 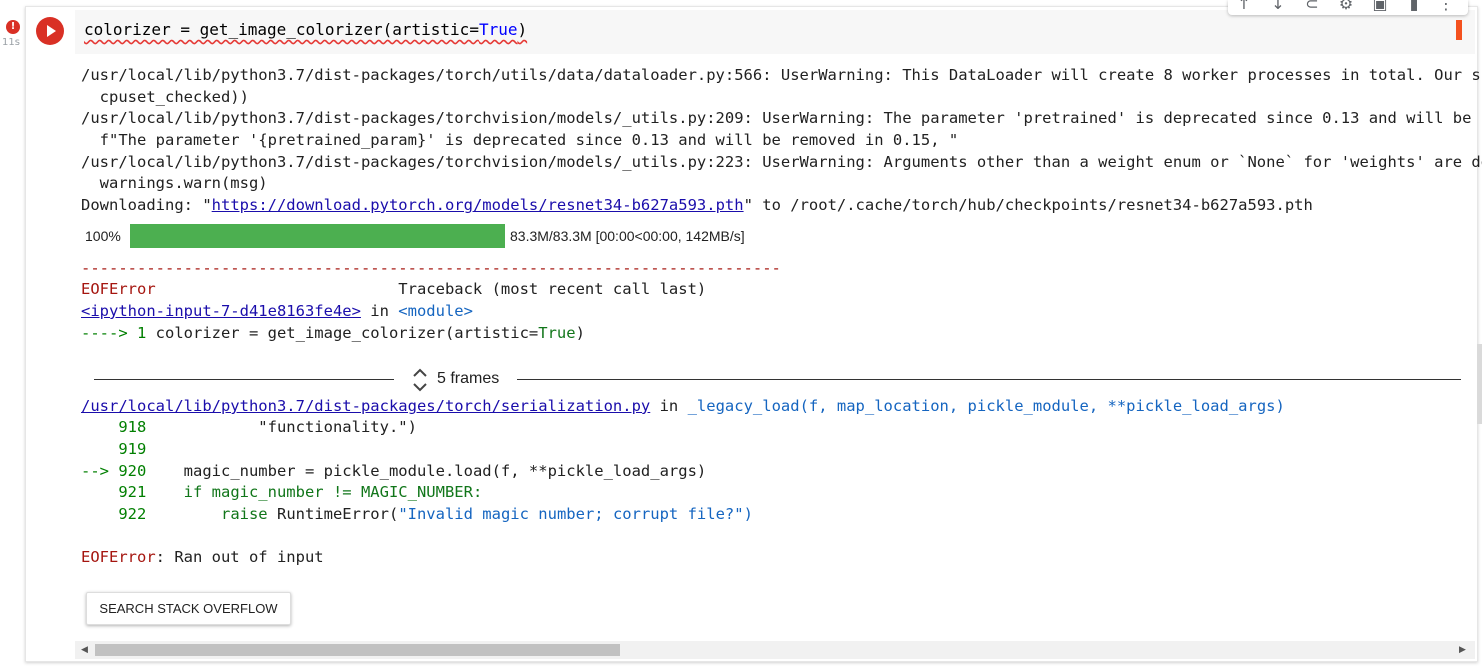 What do you see at coordinates (1380, 7) in the screenshot?
I see `mirror-cell-icon: ▣` at bounding box center [1380, 7].